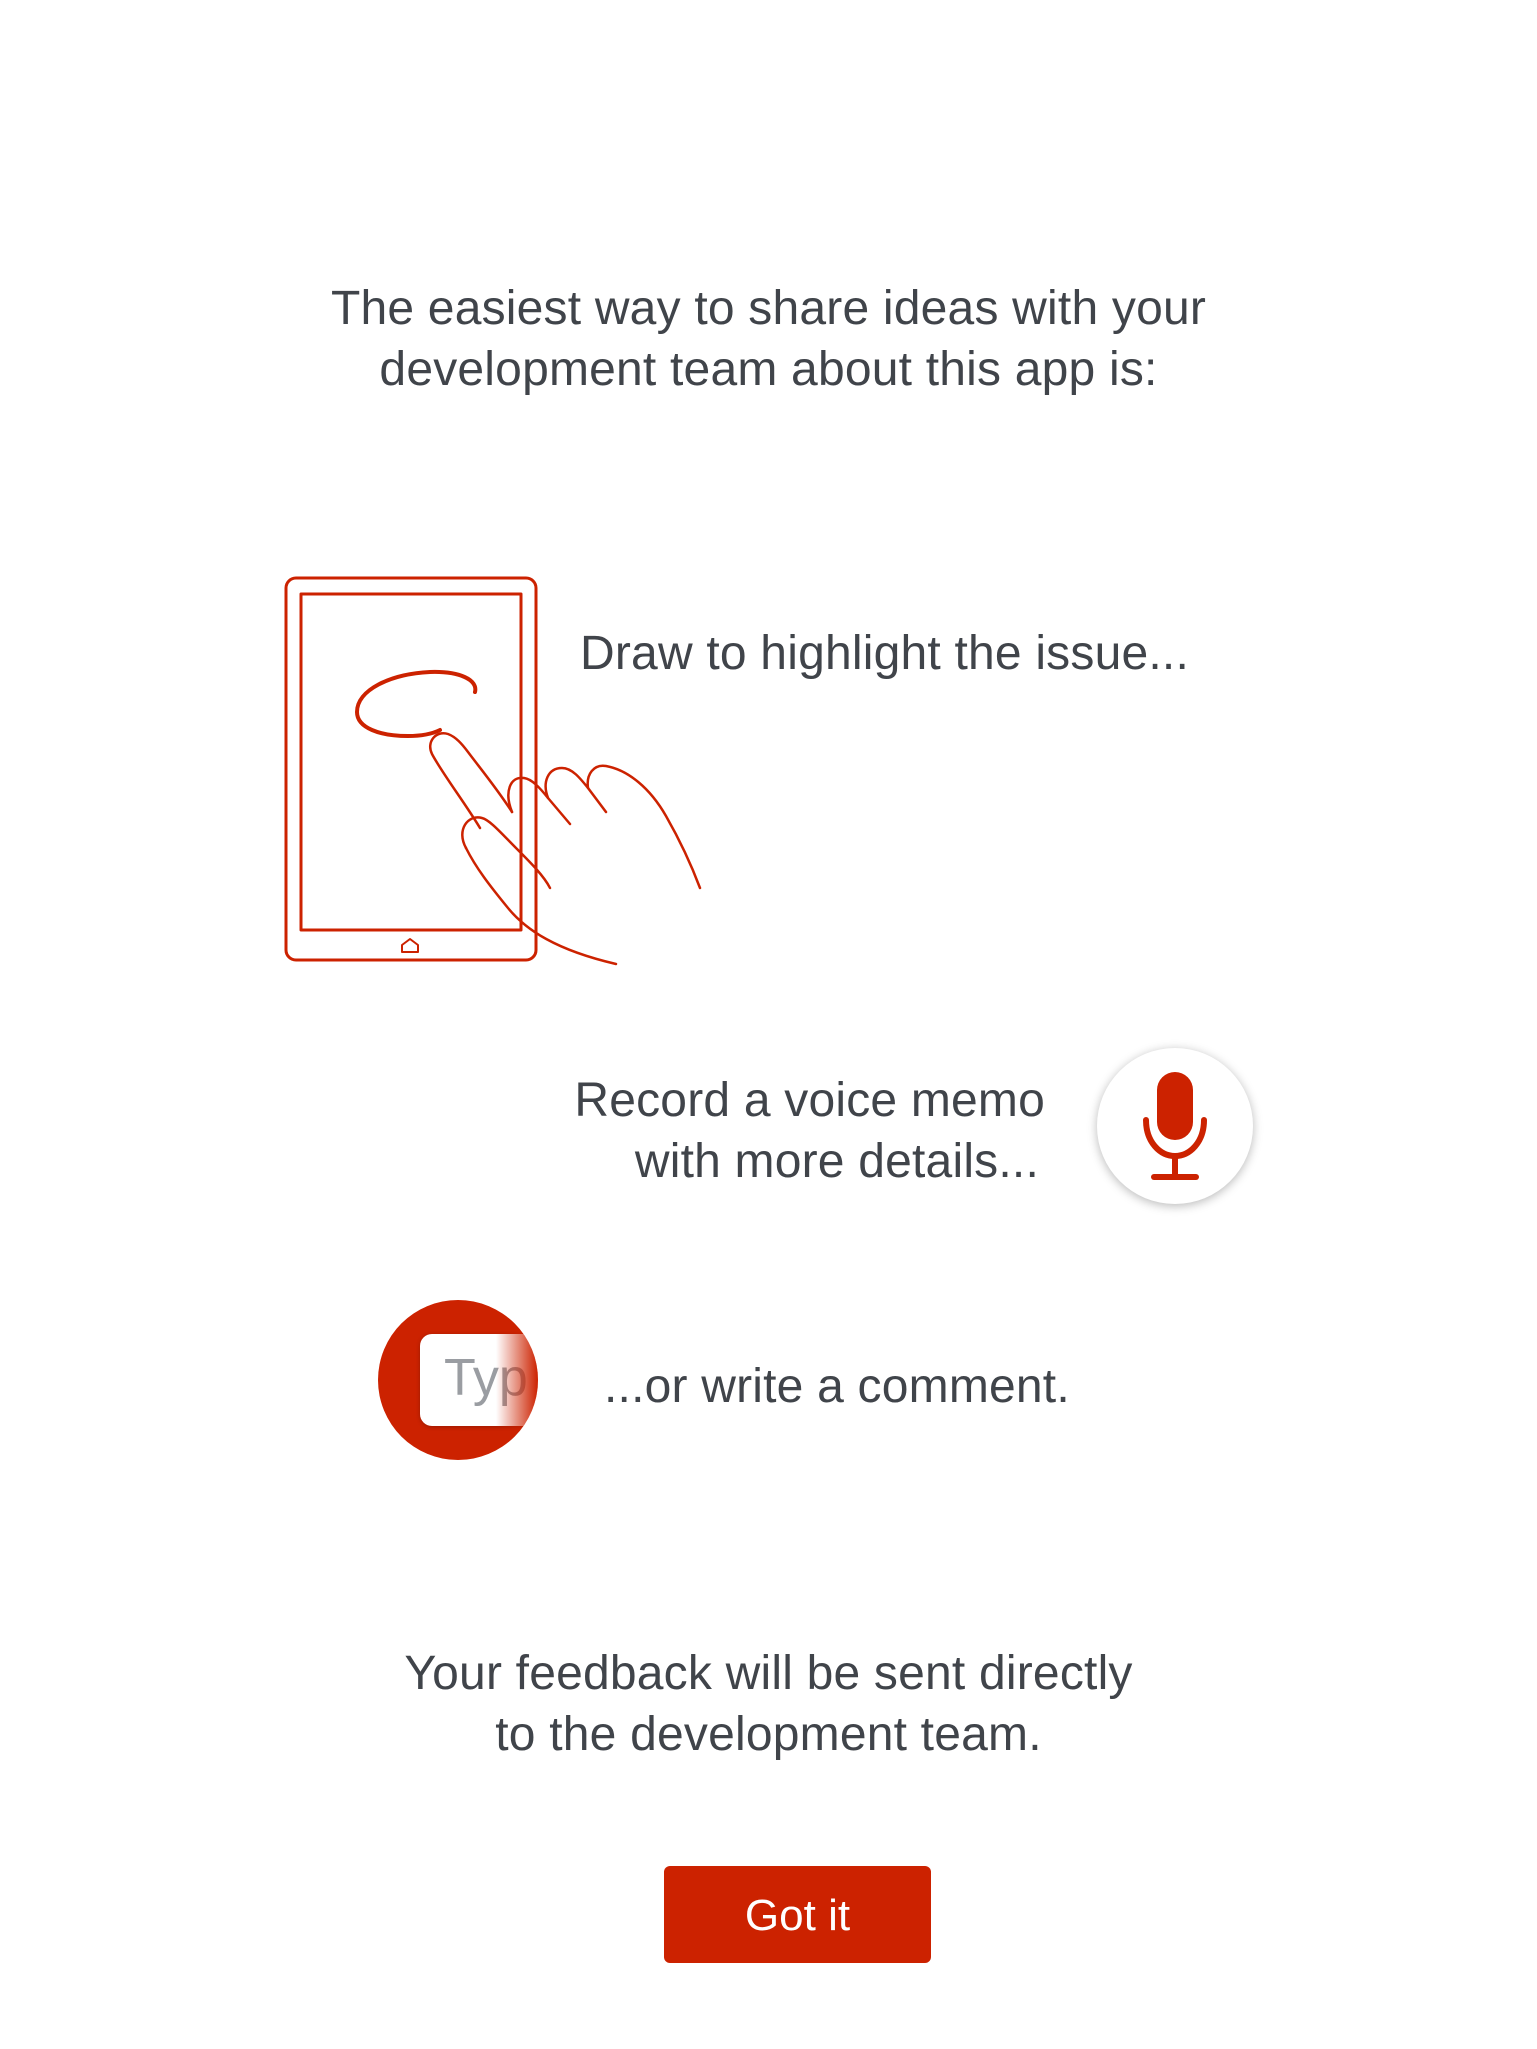 This screenshot has width=1537, height=2049. What do you see at coordinates (797, 1914) in the screenshot?
I see `got-it-button: Got it` at bounding box center [797, 1914].